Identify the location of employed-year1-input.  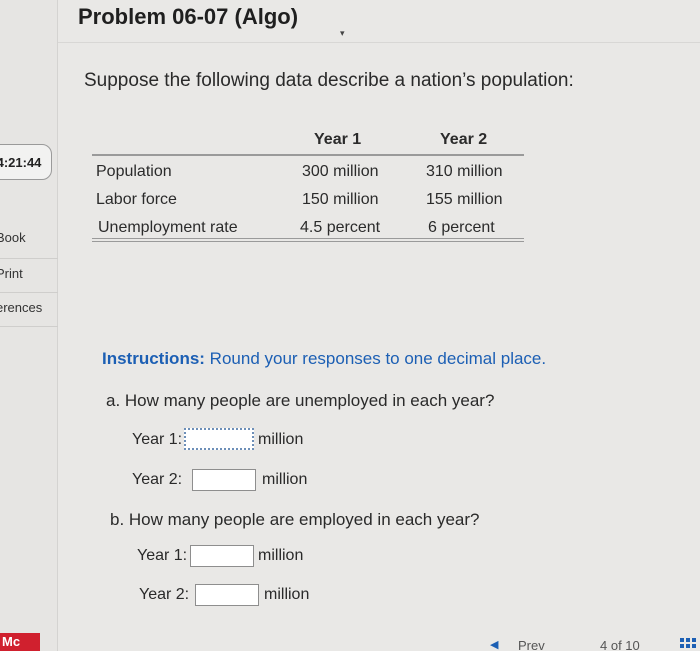
(222, 556).